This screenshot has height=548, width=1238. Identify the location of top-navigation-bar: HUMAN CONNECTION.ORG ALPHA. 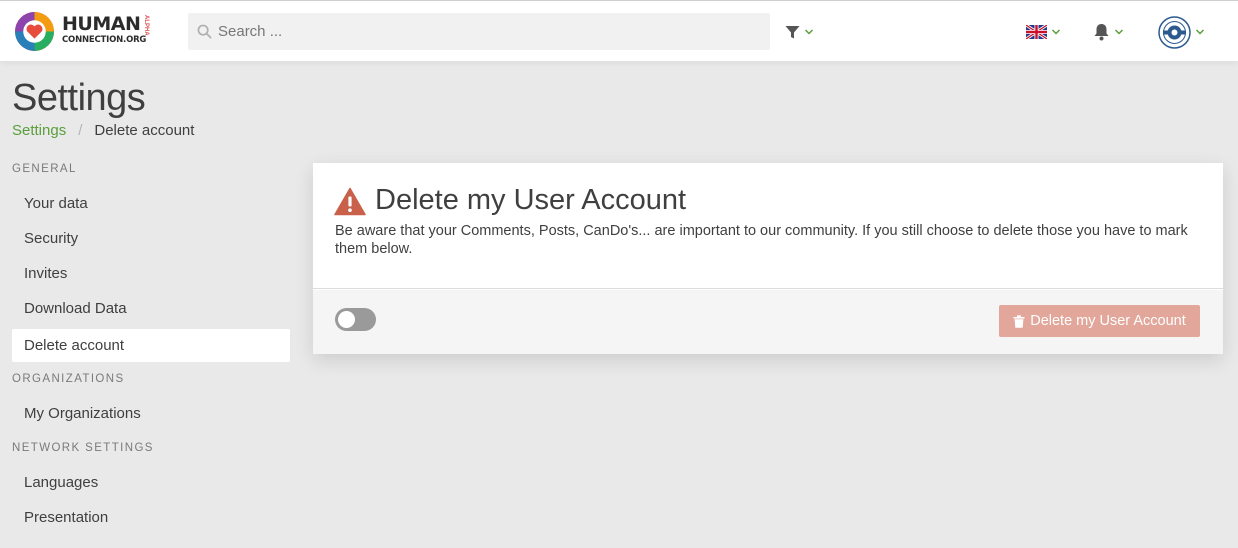
(619, 30).